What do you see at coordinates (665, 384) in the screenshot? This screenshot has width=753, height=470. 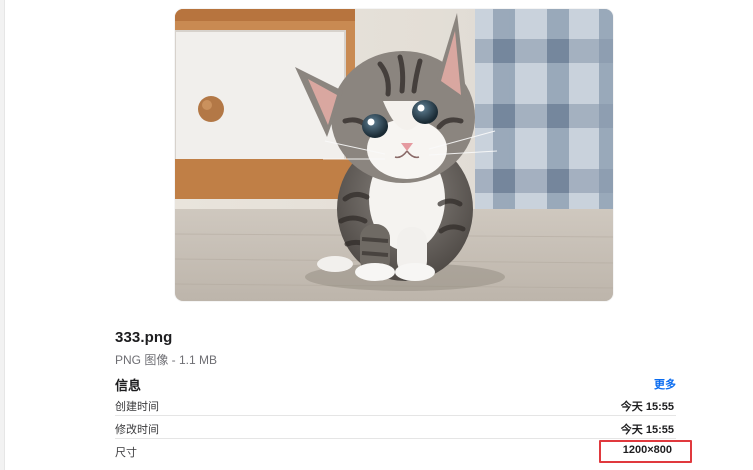 I see `more-link: 更多` at bounding box center [665, 384].